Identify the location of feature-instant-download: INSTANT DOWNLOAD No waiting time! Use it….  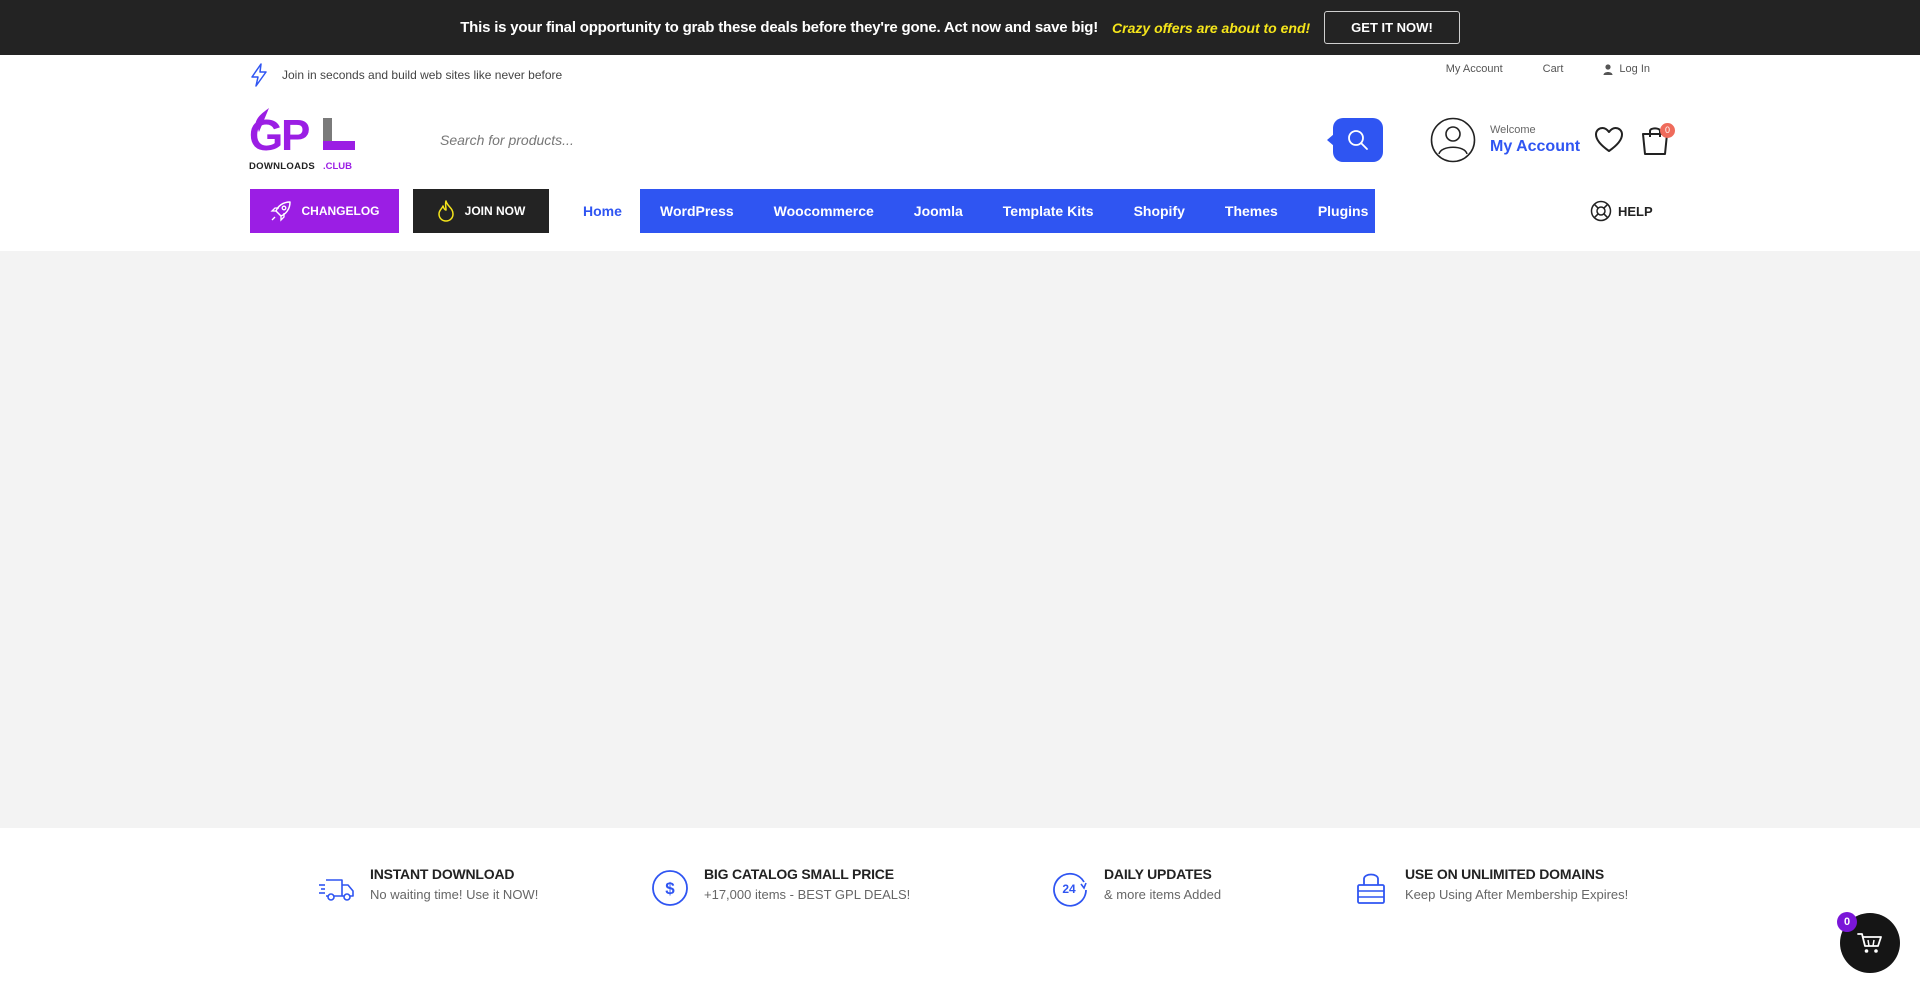
(427, 887).